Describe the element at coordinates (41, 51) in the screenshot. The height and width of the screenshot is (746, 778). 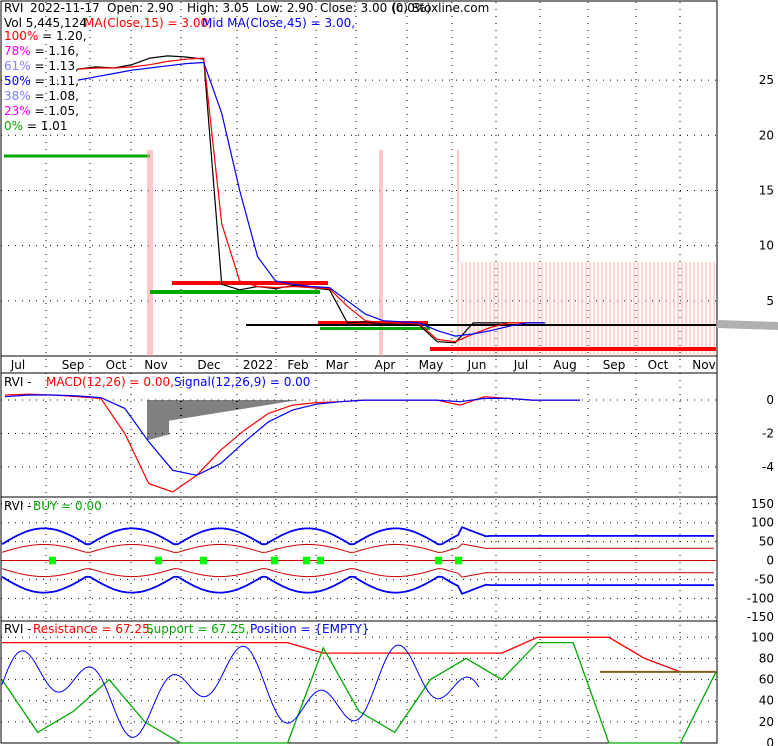
I see `fib-level-label: 78% = 1.16,` at that location.